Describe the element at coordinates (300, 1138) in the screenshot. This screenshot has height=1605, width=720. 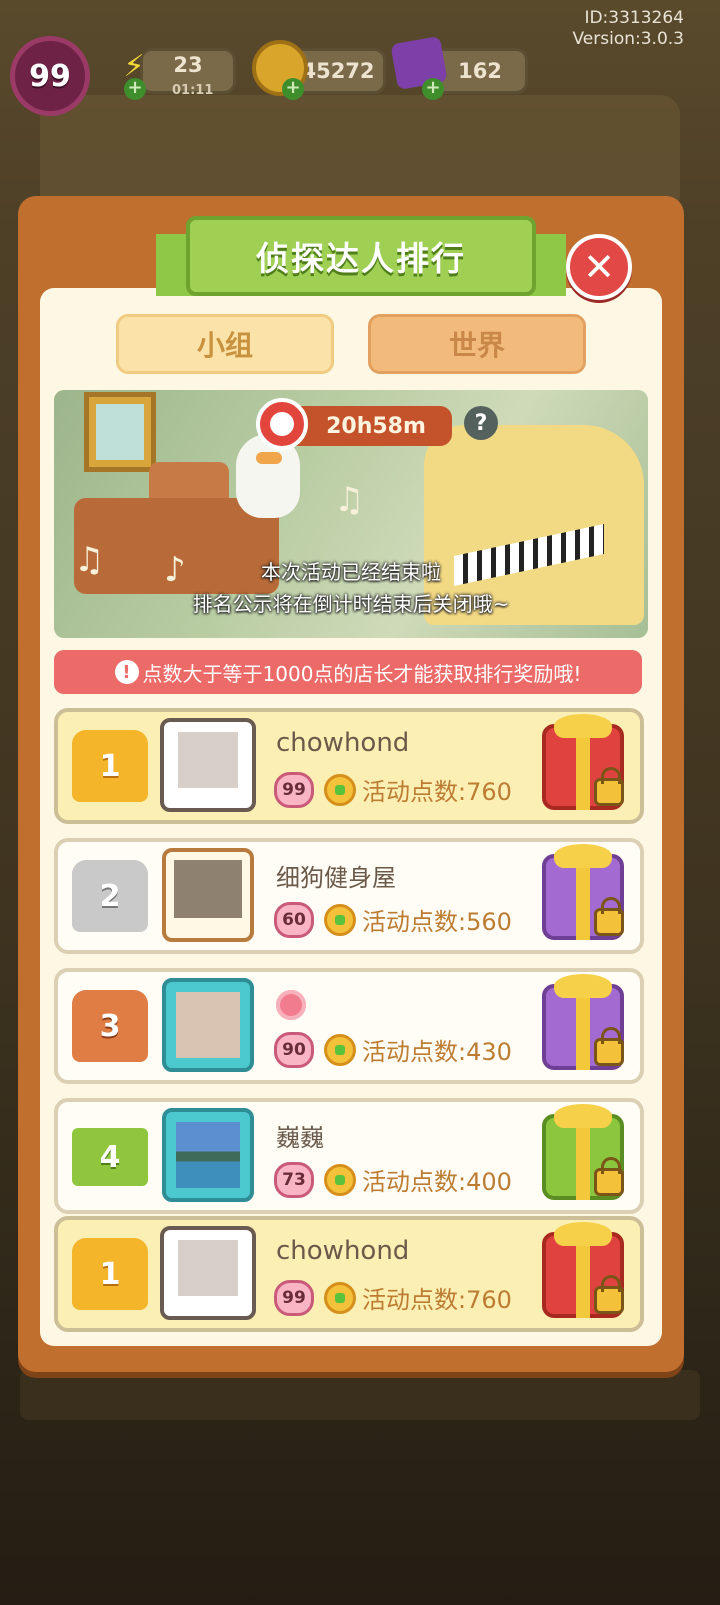
I see `player-name: 巍巍` at that location.